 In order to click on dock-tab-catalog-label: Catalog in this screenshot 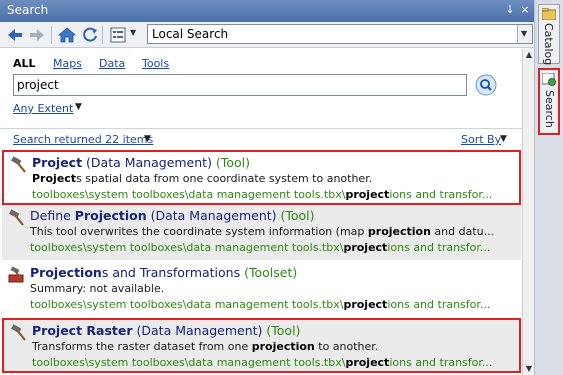, I will do `click(548, 44)`.